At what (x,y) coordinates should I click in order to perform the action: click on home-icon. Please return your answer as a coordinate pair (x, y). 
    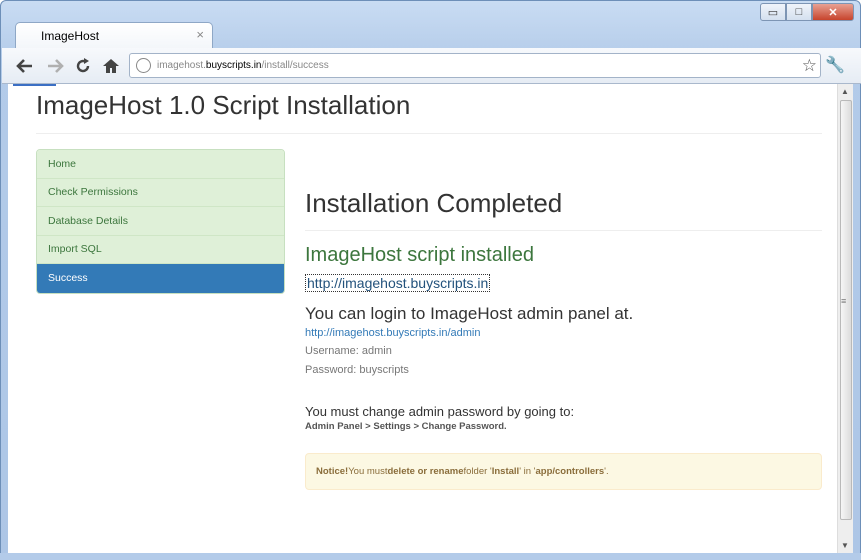
    Looking at the image, I should click on (111, 66).